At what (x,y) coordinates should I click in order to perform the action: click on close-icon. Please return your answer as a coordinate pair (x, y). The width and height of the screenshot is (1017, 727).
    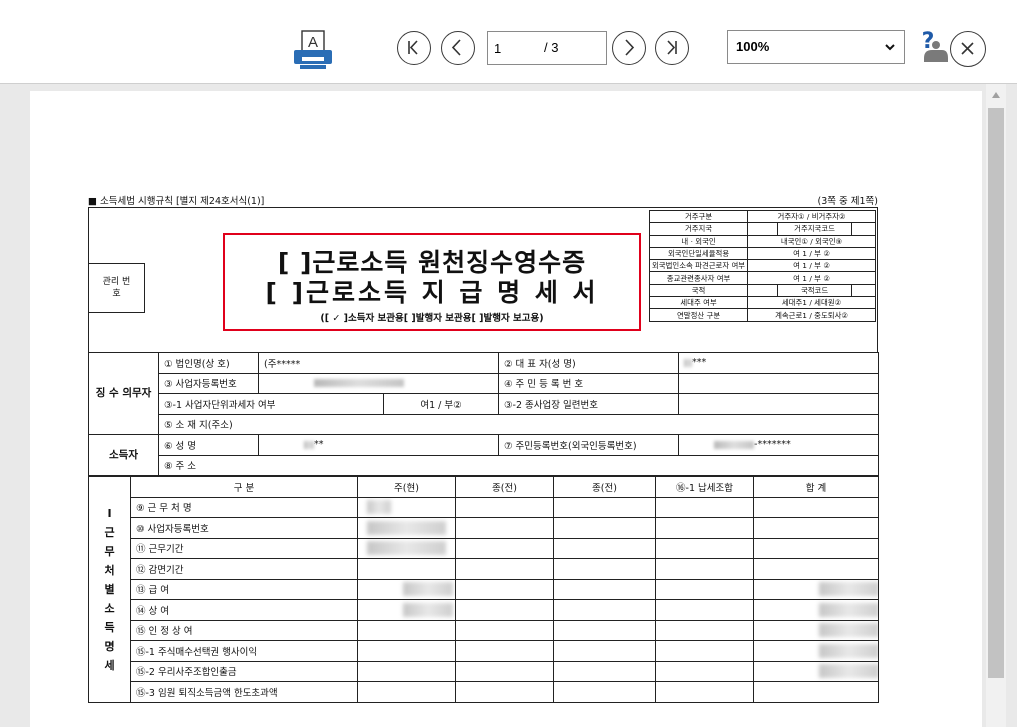
    Looking at the image, I should click on (967, 48).